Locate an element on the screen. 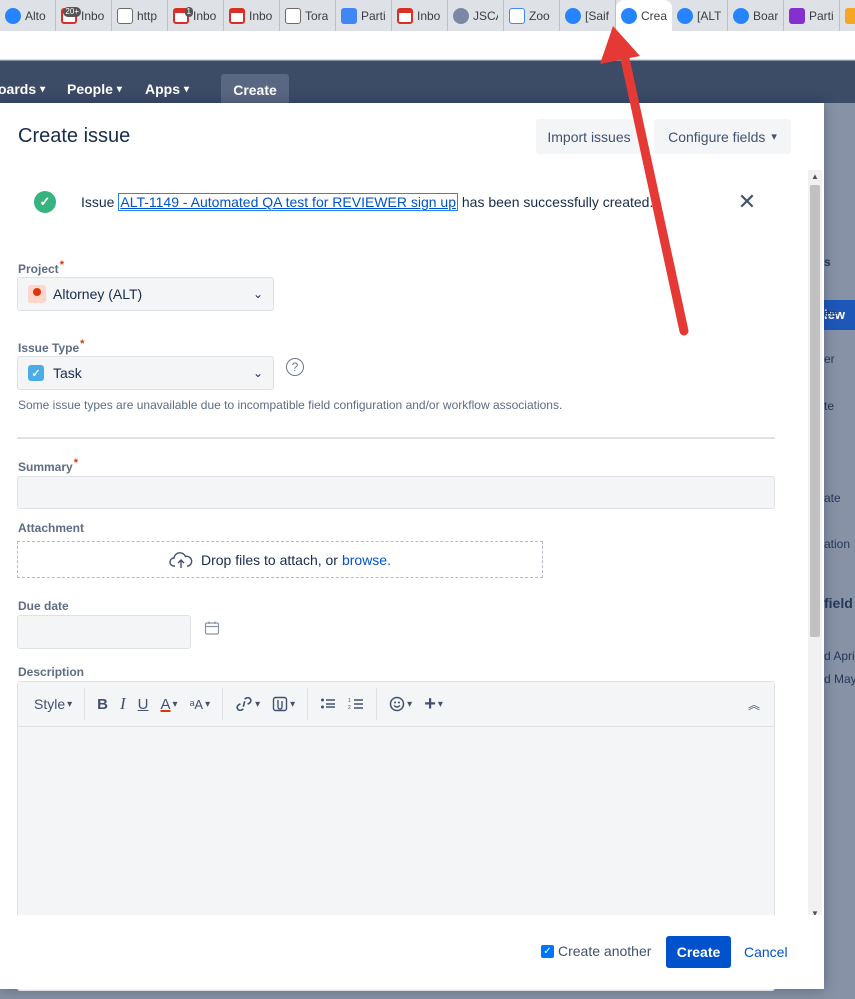 The width and height of the screenshot is (855, 999). browser-tab-label: Zoo is located at coordinates (539, 15).